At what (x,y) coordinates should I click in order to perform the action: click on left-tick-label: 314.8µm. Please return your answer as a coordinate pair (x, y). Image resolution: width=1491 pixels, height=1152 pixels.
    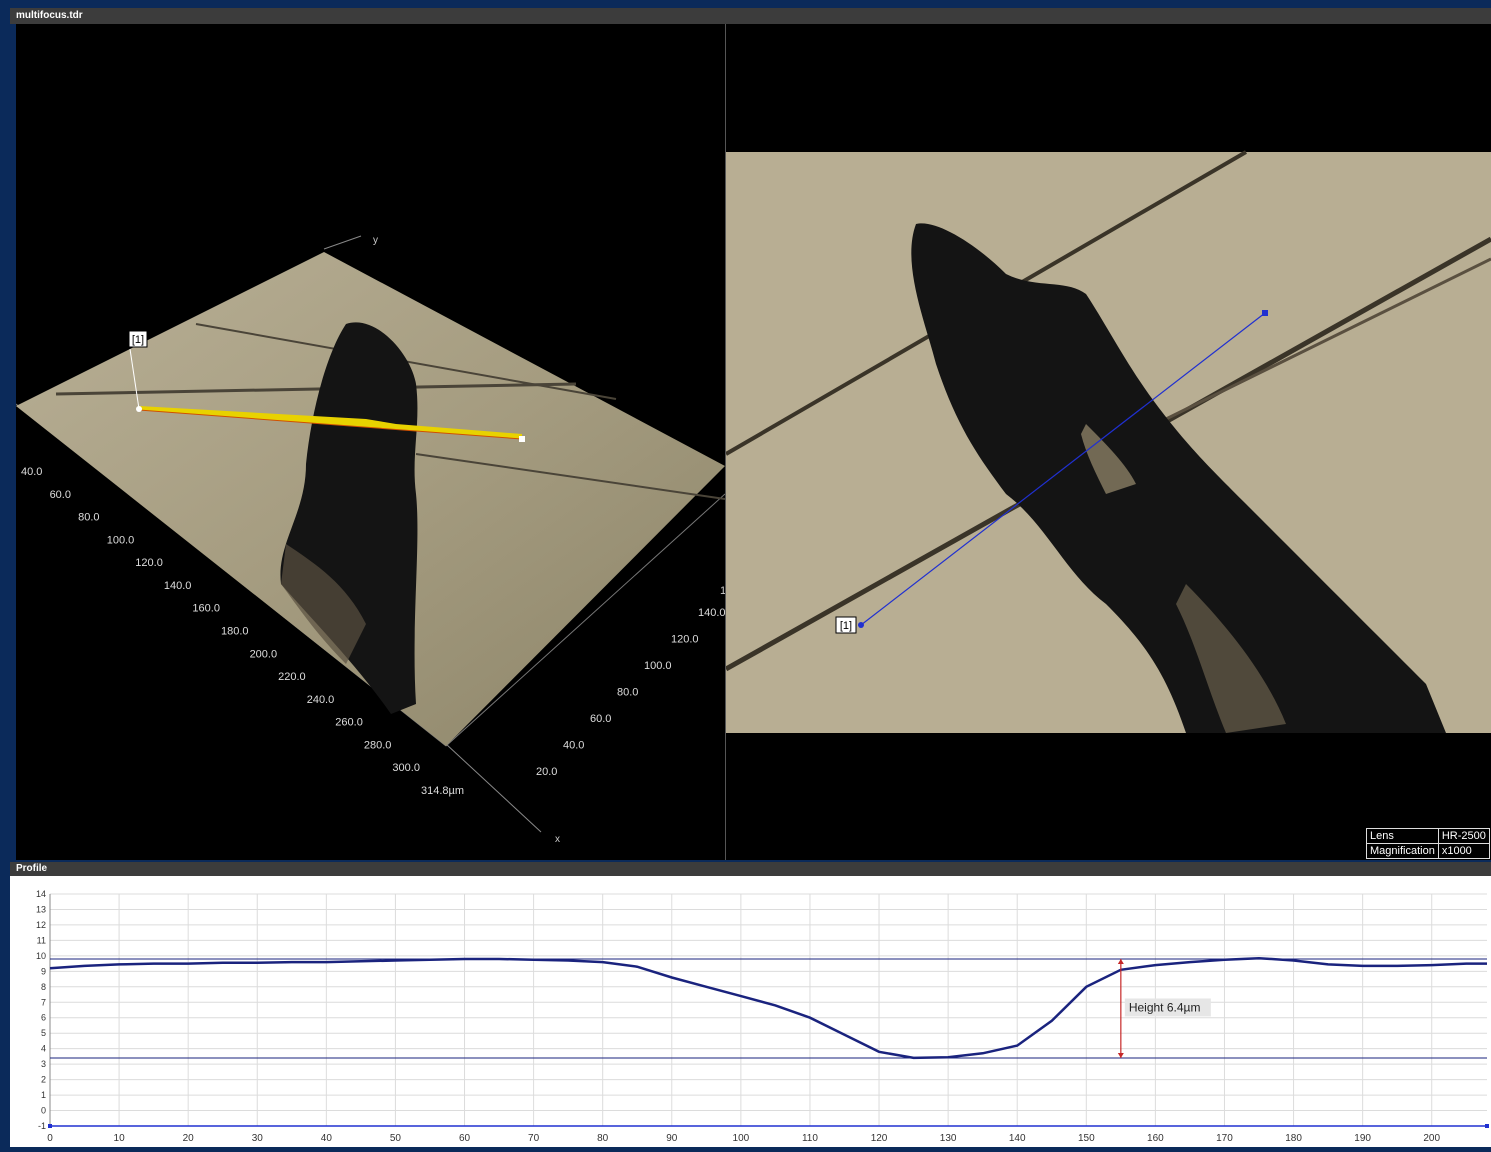
    Looking at the image, I should click on (442, 791).